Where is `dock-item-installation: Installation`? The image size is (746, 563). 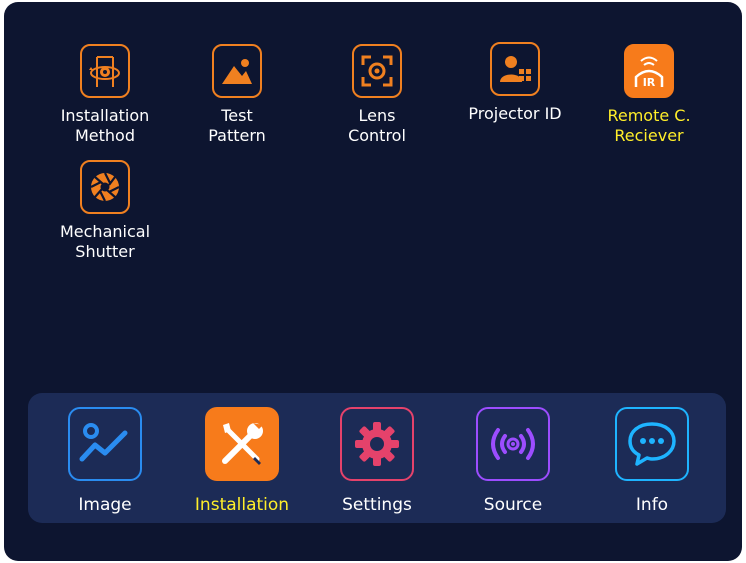 dock-item-installation: Installation is located at coordinates (242, 461).